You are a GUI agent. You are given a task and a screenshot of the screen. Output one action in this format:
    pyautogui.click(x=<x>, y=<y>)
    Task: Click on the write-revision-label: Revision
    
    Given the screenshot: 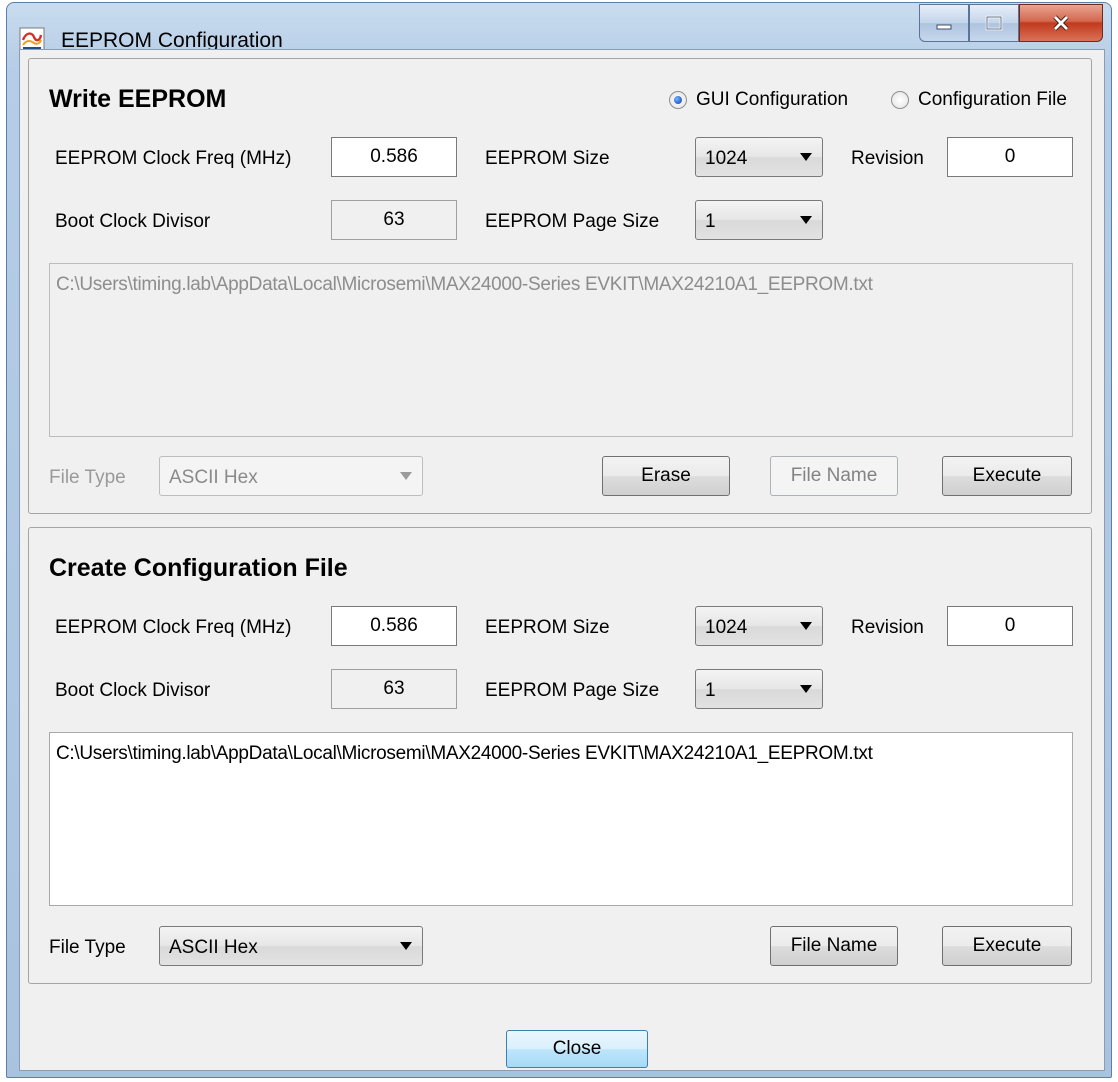 What is the action you would take?
    pyautogui.click(x=887, y=158)
    